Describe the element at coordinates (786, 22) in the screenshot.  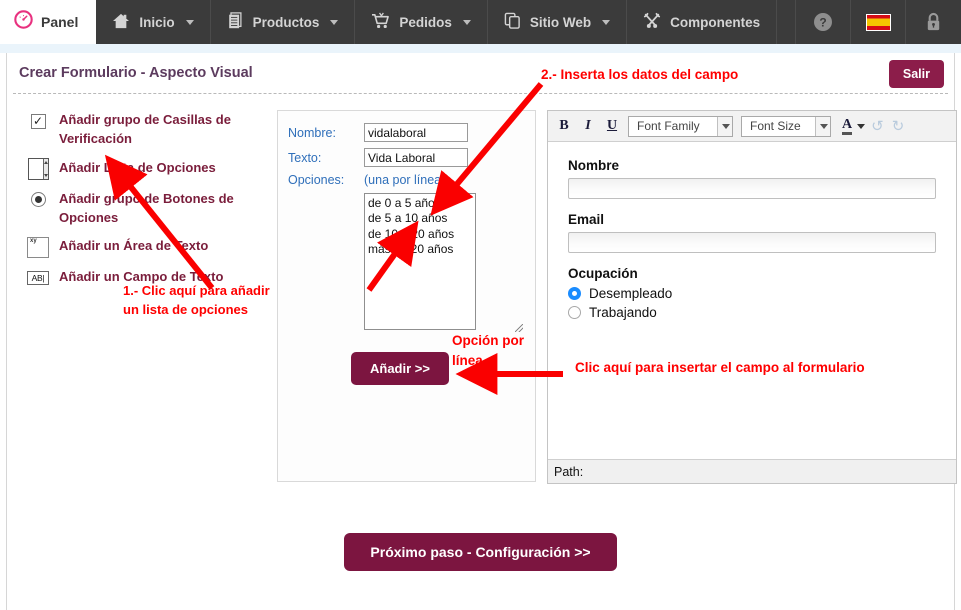
I see `navbar-spacer` at that location.